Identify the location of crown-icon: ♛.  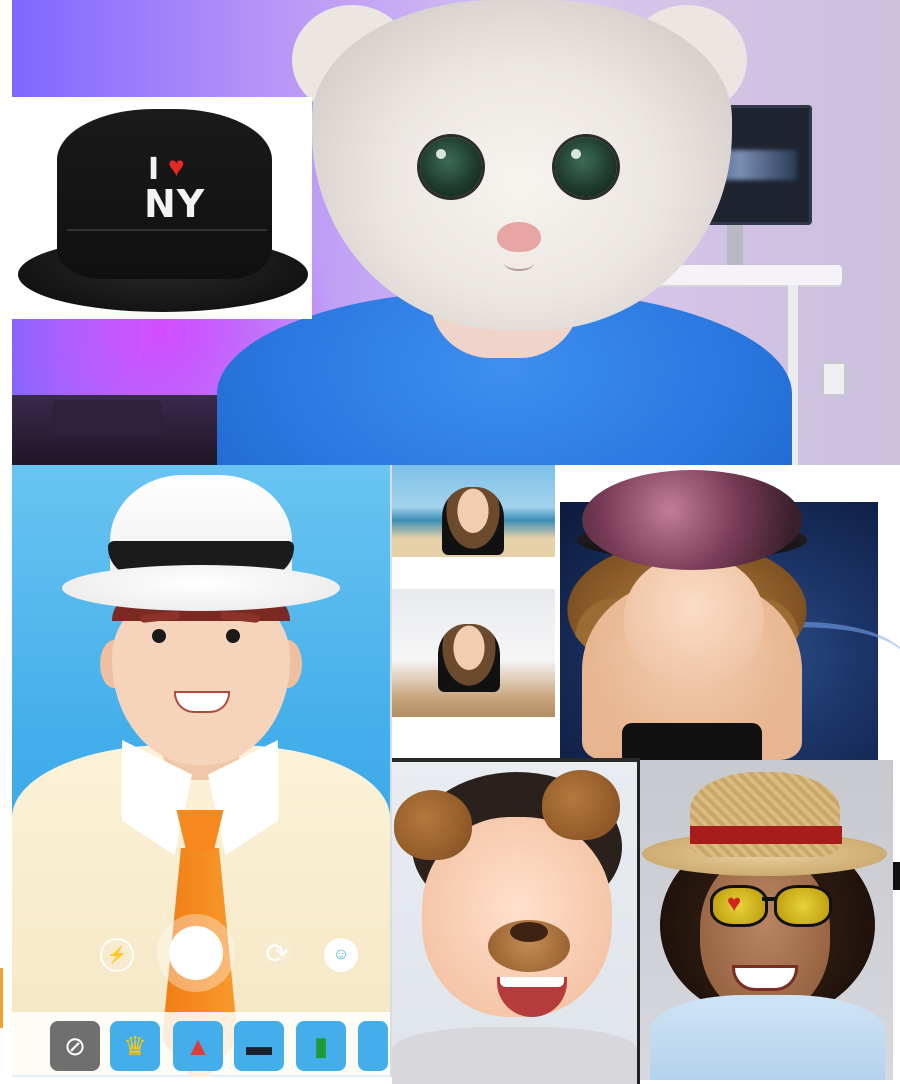
(135, 1045).